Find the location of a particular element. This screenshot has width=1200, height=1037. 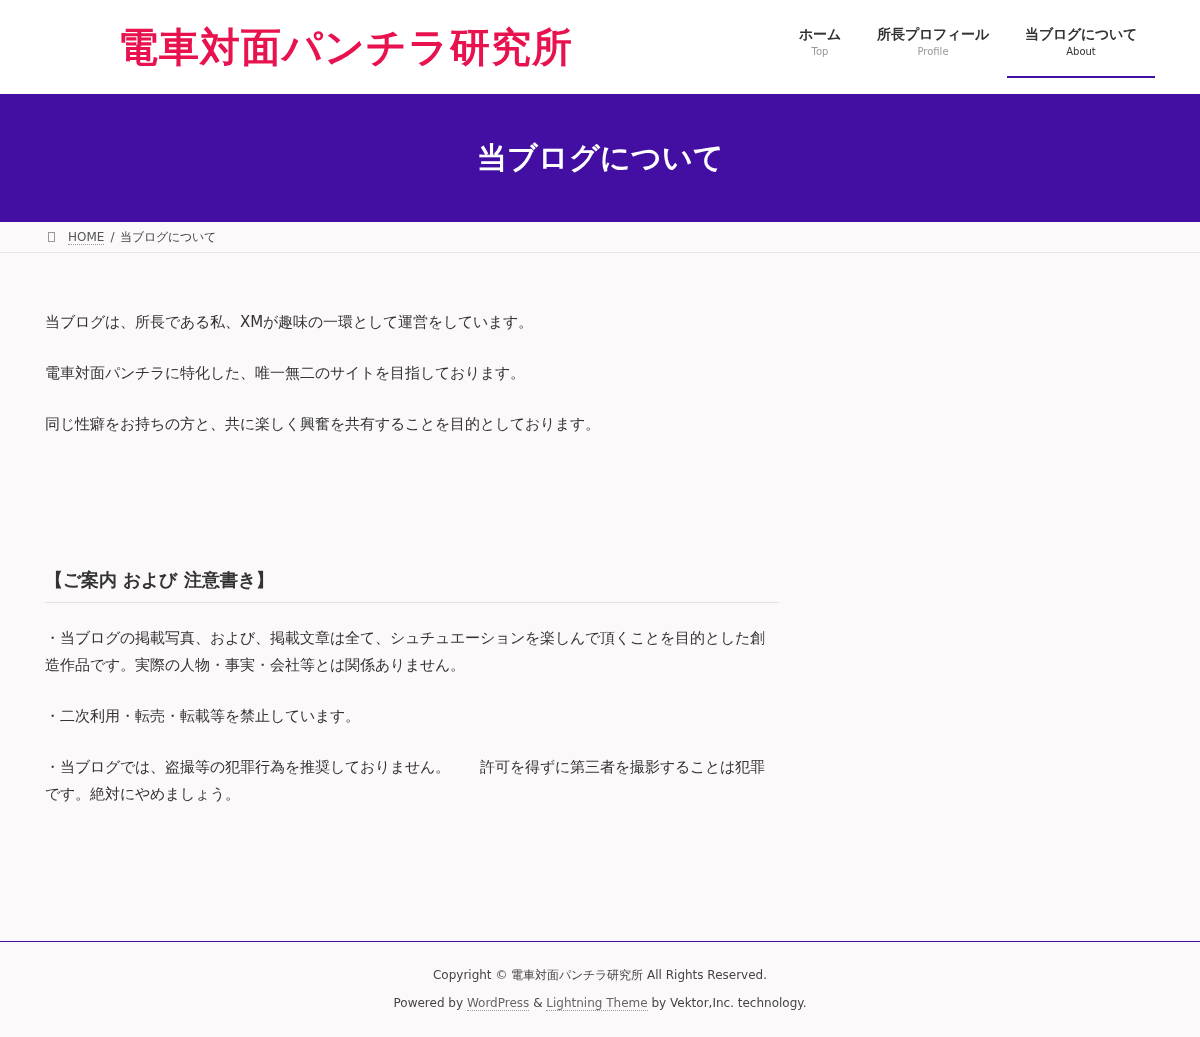

paragraph: 同じ性癖をお持ちの方と、共に楽しく興奮を共有することを目的としております。 is located at coordinates (323, 424).